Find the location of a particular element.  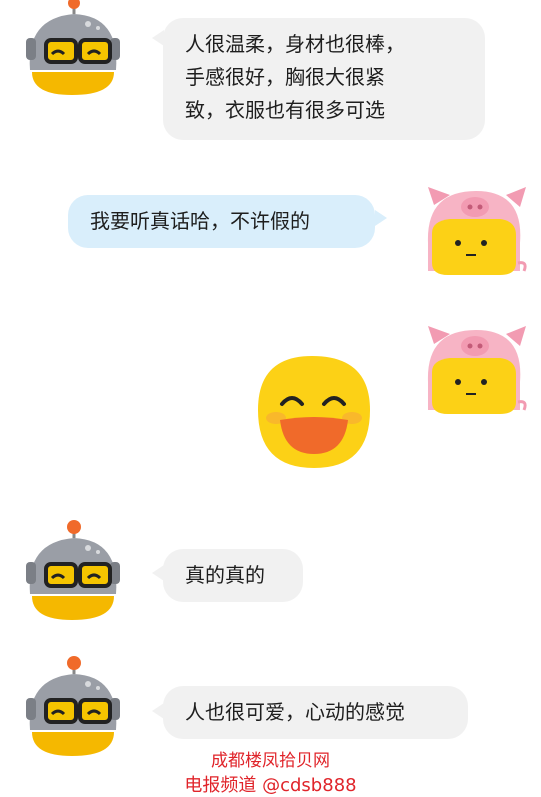

watermark-line: 成都楼凤拾贝网 is located at coordinates (270, 761).